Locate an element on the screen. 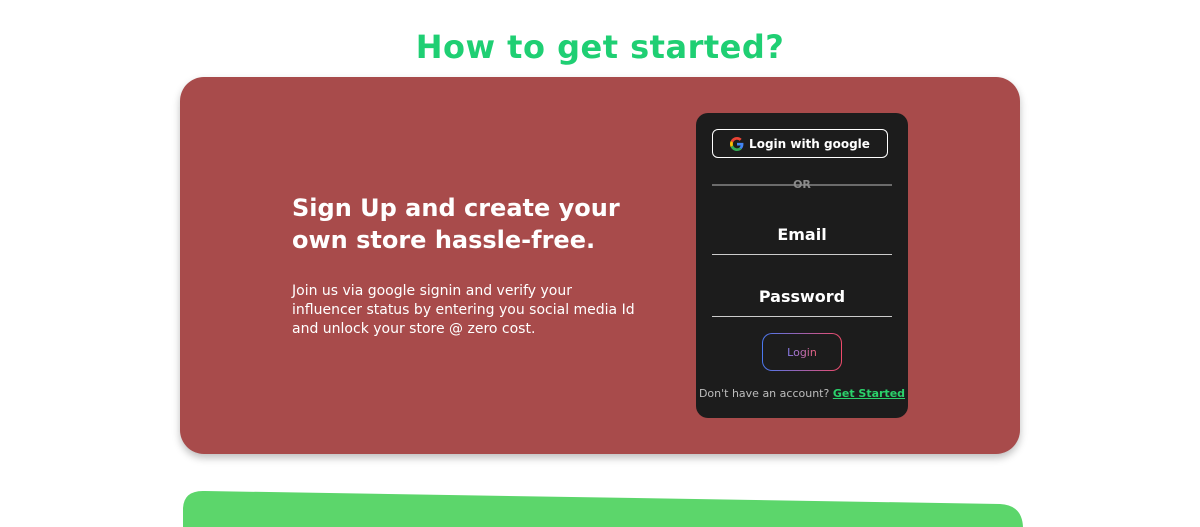  next-section-background is located at coordinates (603, 508).